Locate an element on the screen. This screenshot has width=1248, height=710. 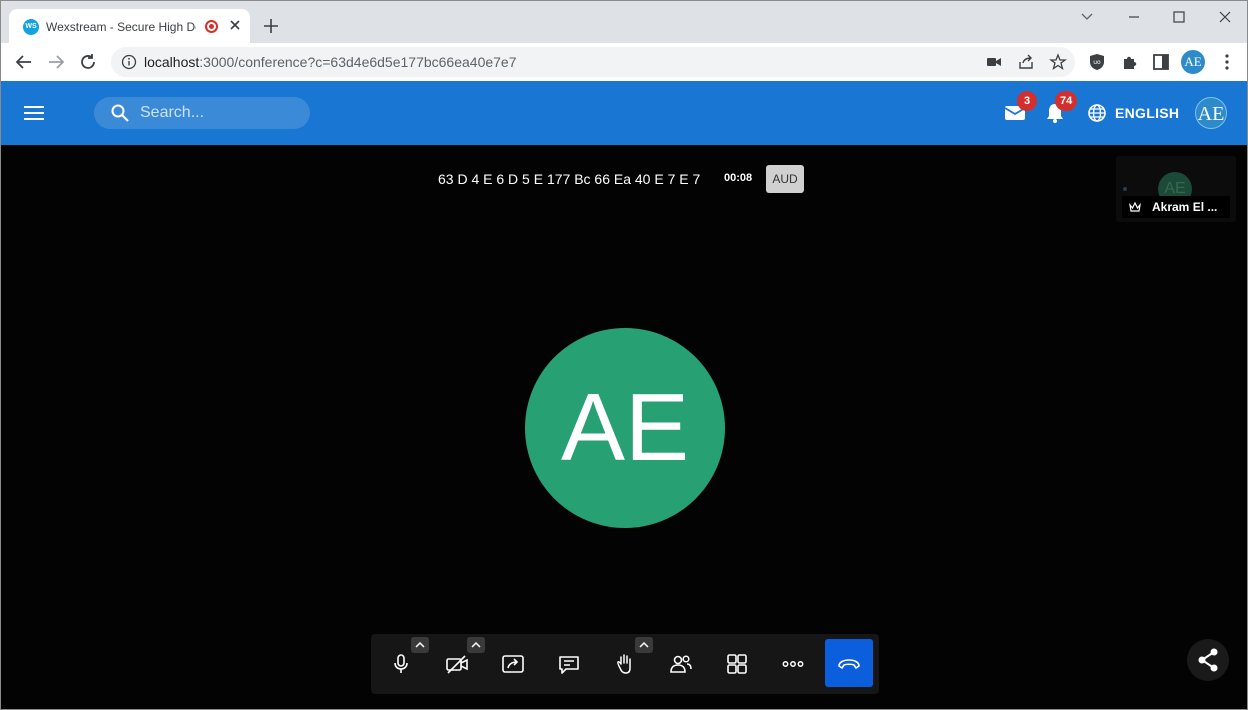
more-actions-button is located at coordinates (793, 664).